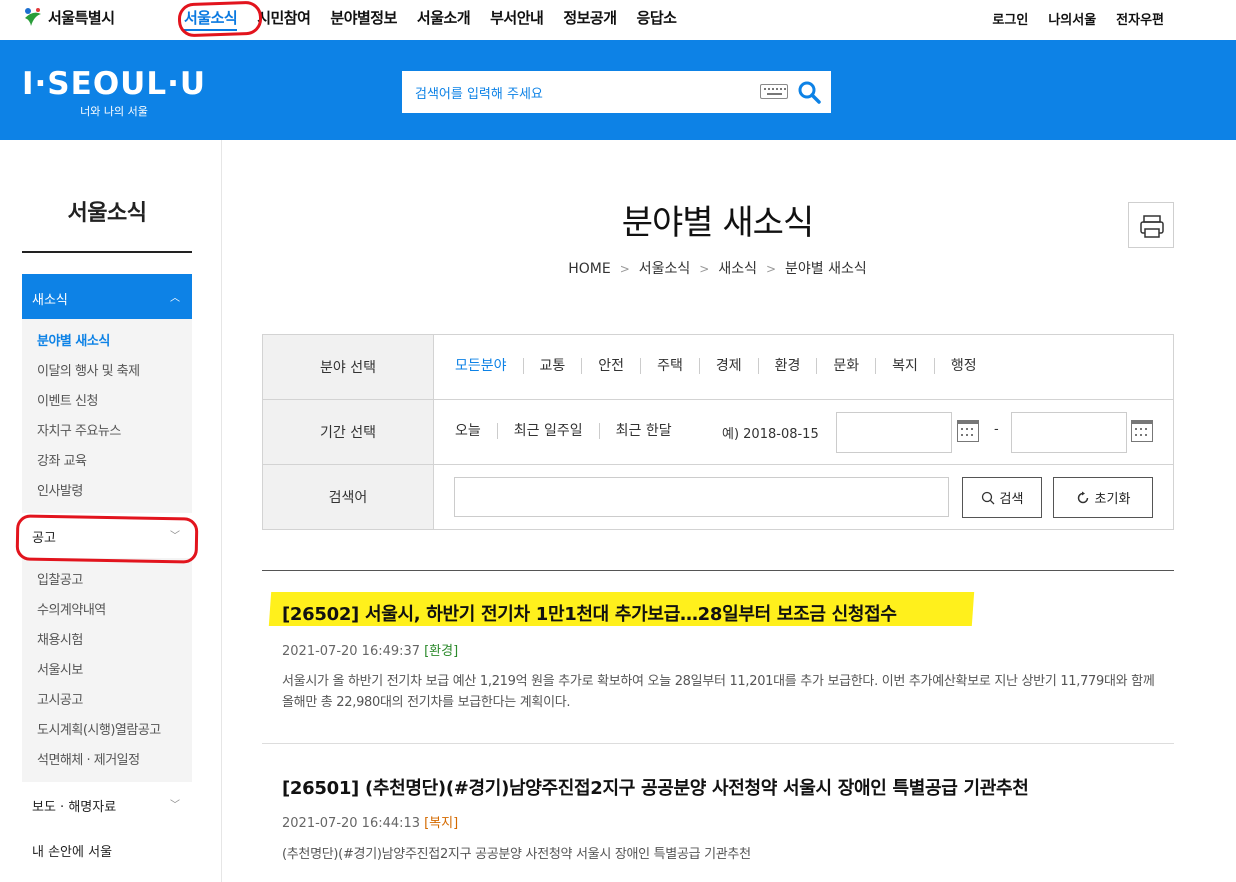  I want to click on sidebar-group-label: 공고, so click(44, 538).